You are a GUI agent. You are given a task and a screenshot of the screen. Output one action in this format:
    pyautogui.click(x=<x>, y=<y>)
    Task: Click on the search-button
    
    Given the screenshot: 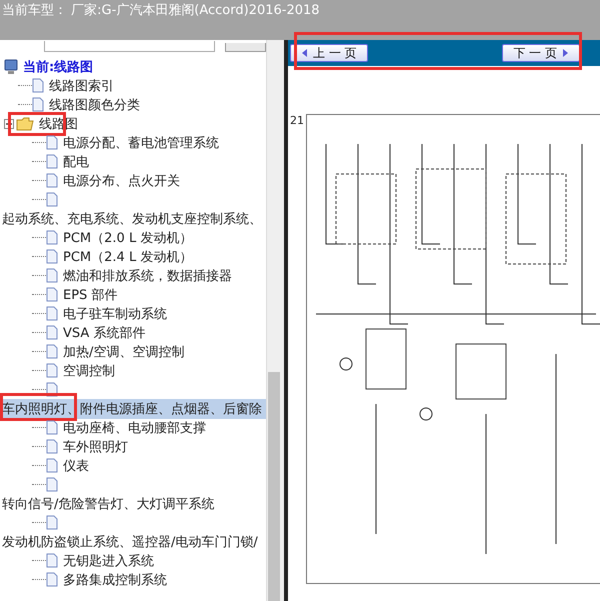 What is the action you would take?
    pyautogui.click(x=245, y=47)
    